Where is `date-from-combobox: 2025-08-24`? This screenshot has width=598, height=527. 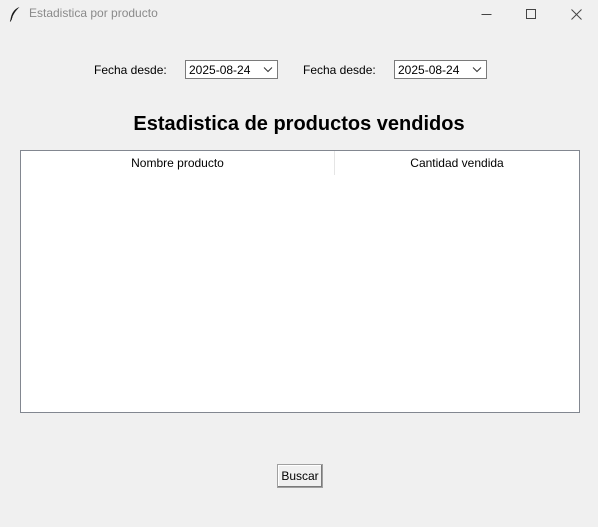 date-from-combobox: 2025-08-24 is located at coordinates (231, 69).